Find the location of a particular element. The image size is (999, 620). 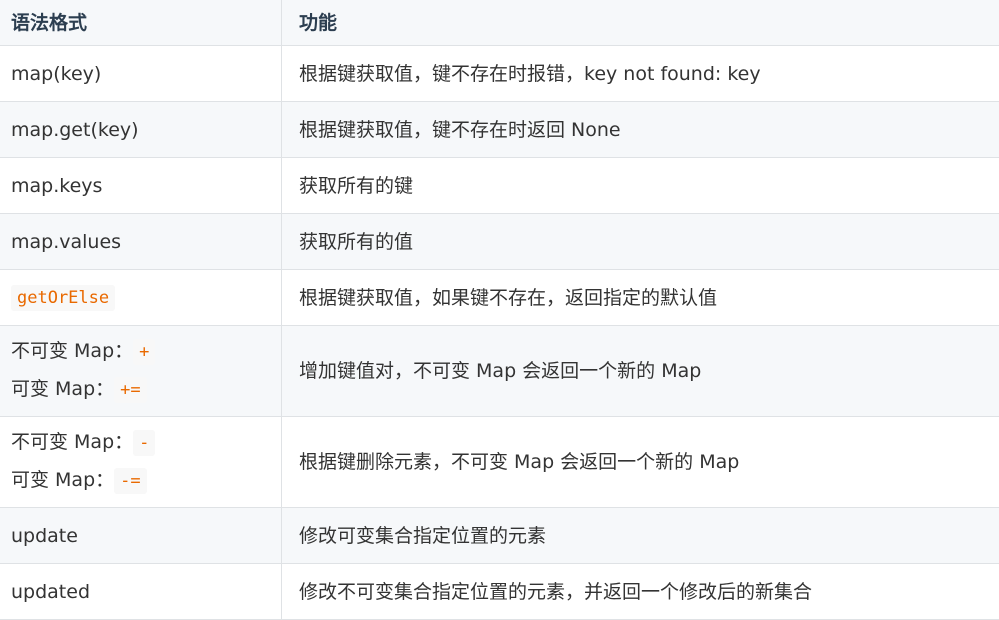

table-row: updated 修改不可变集合指定位置的元素，并返回一个修改后的新集合 is located at coordinates (499, 592).